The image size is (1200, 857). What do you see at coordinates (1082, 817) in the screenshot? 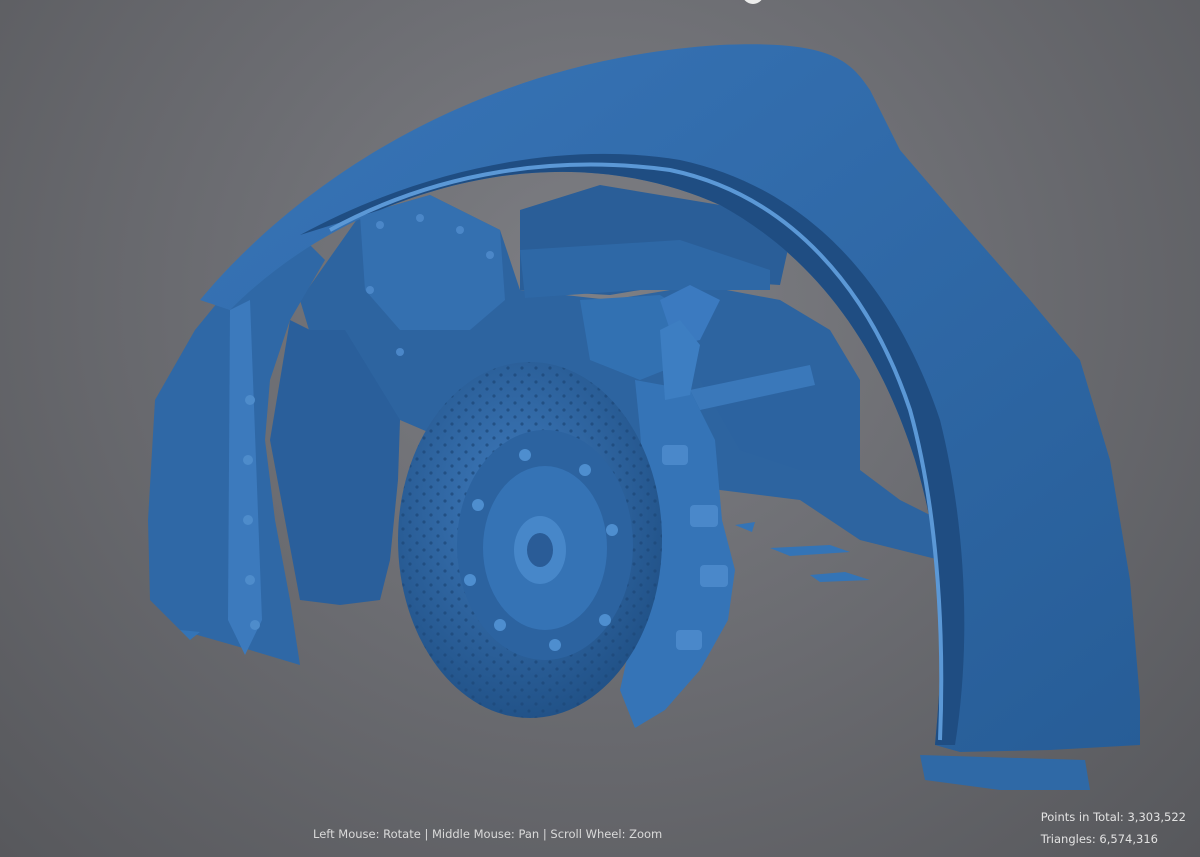
I see `points-total-label: Points in Total:` at bounding box center [1082, 817].